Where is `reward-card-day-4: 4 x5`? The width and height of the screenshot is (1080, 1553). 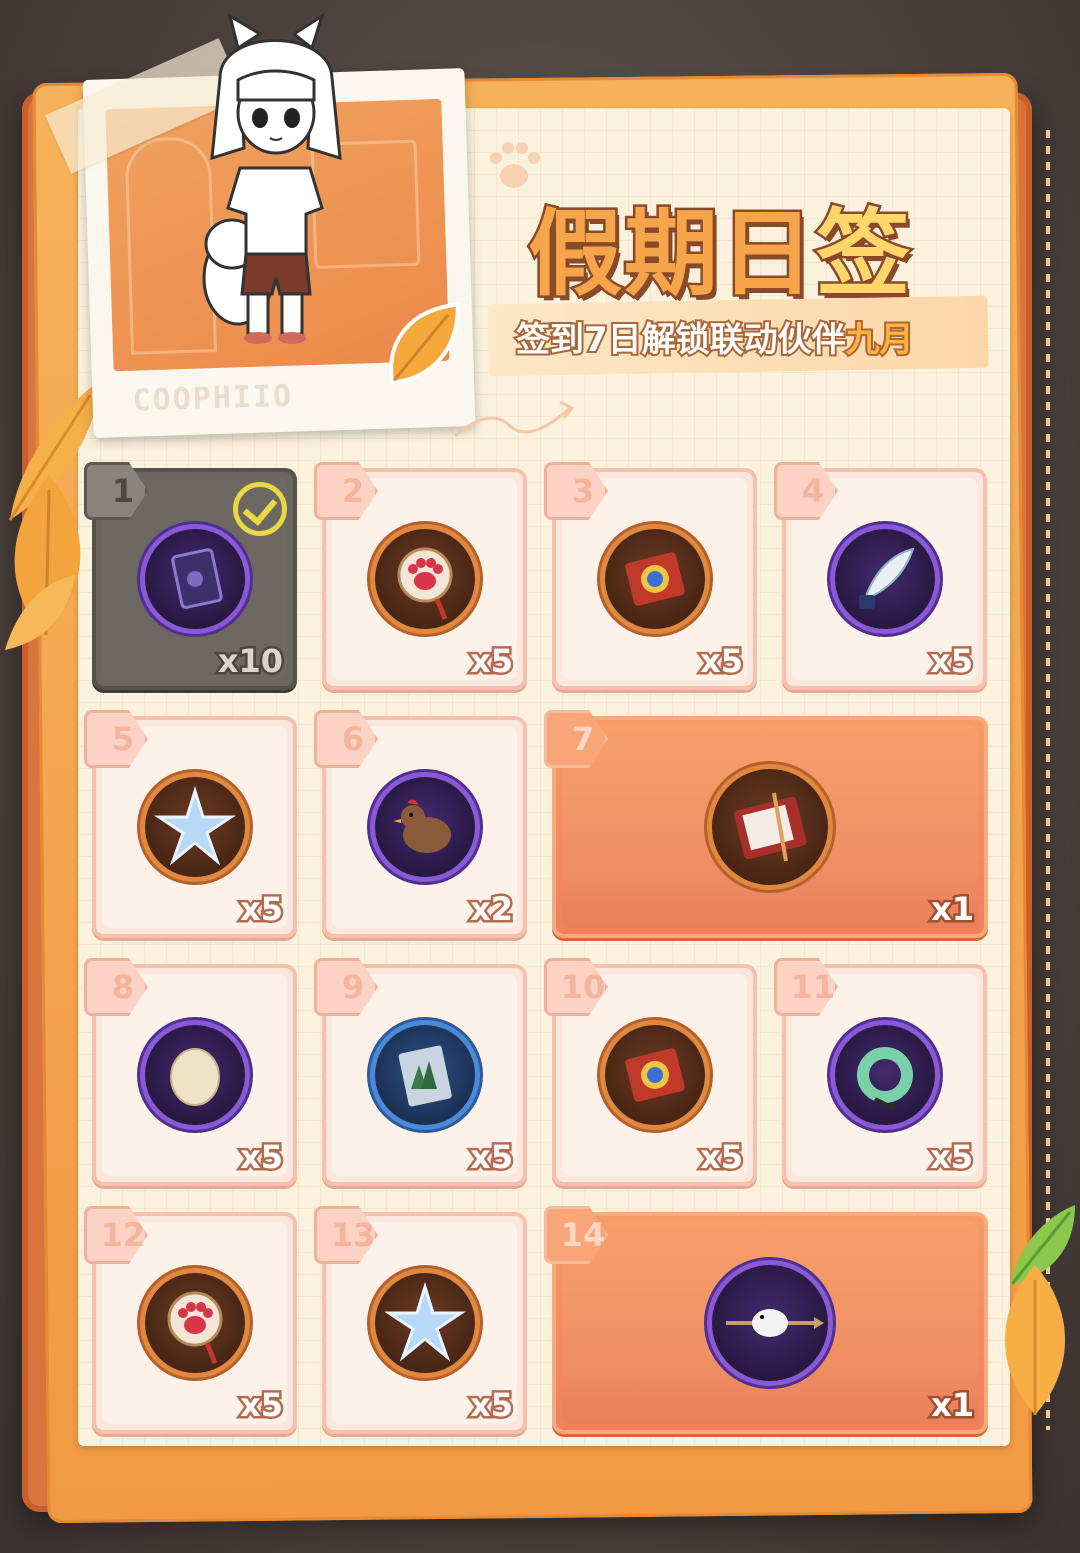 reward-card-day-4: 4 x5 is located at coordinates (880, 576).